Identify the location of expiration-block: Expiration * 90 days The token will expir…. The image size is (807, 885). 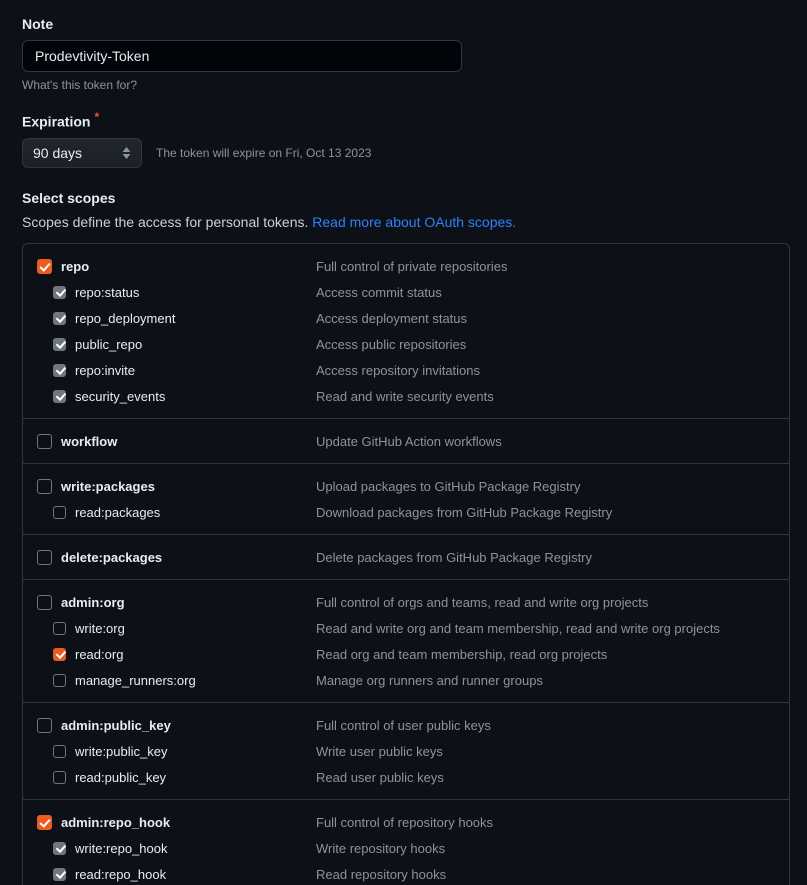
(403, 139).